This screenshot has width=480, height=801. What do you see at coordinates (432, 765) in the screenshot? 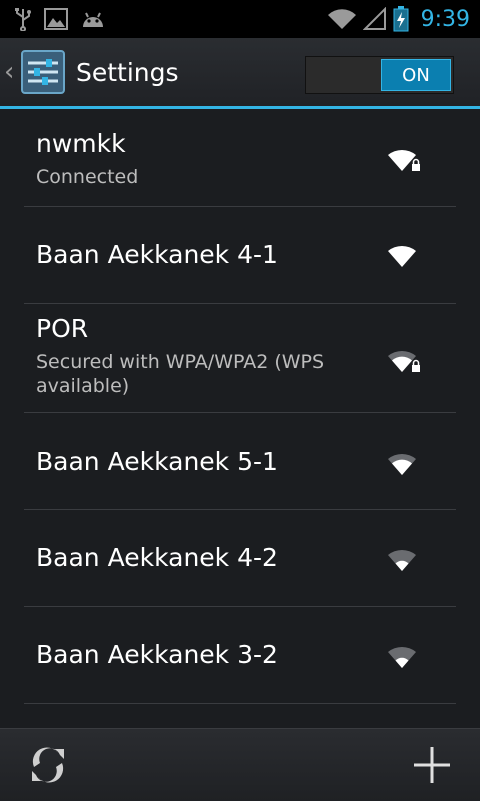
I see `add-icon` at bounding box center [432, 765].